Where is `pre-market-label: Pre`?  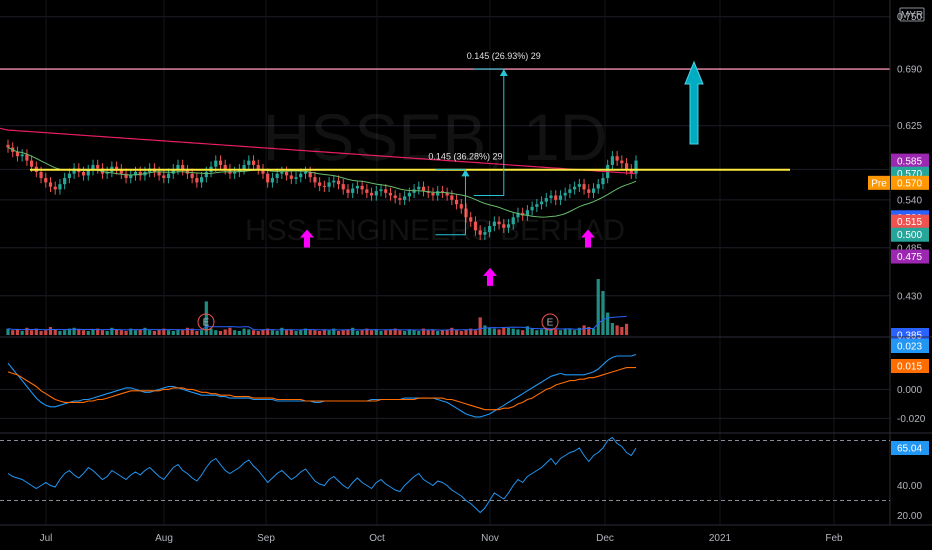
pre-market-label: Pre is located at coordinates (879, 183).